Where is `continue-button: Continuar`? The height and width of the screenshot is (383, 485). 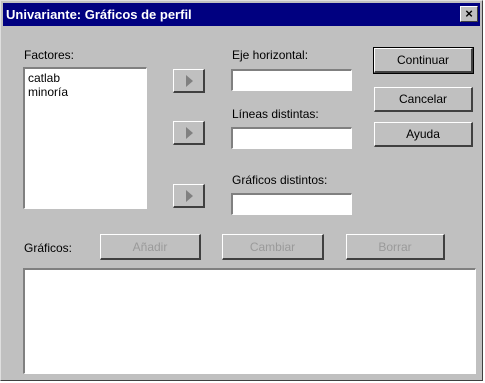
continue-button: Continuar is located at coordinates (423, 60).